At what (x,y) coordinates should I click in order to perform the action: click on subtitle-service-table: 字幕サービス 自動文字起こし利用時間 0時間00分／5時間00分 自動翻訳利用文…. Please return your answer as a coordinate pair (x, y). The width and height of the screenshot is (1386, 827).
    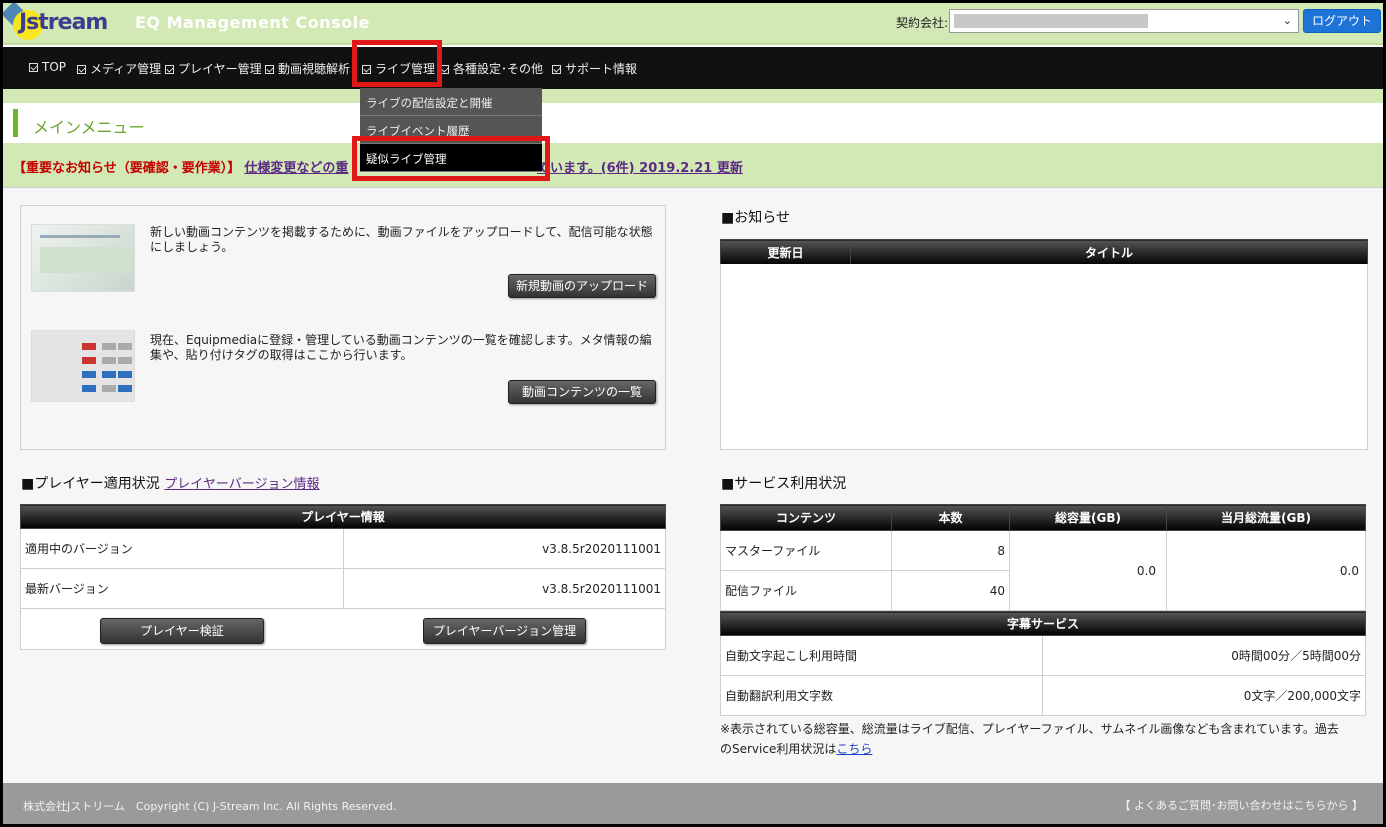
    Looking at the image, I should click on (1043, 663).